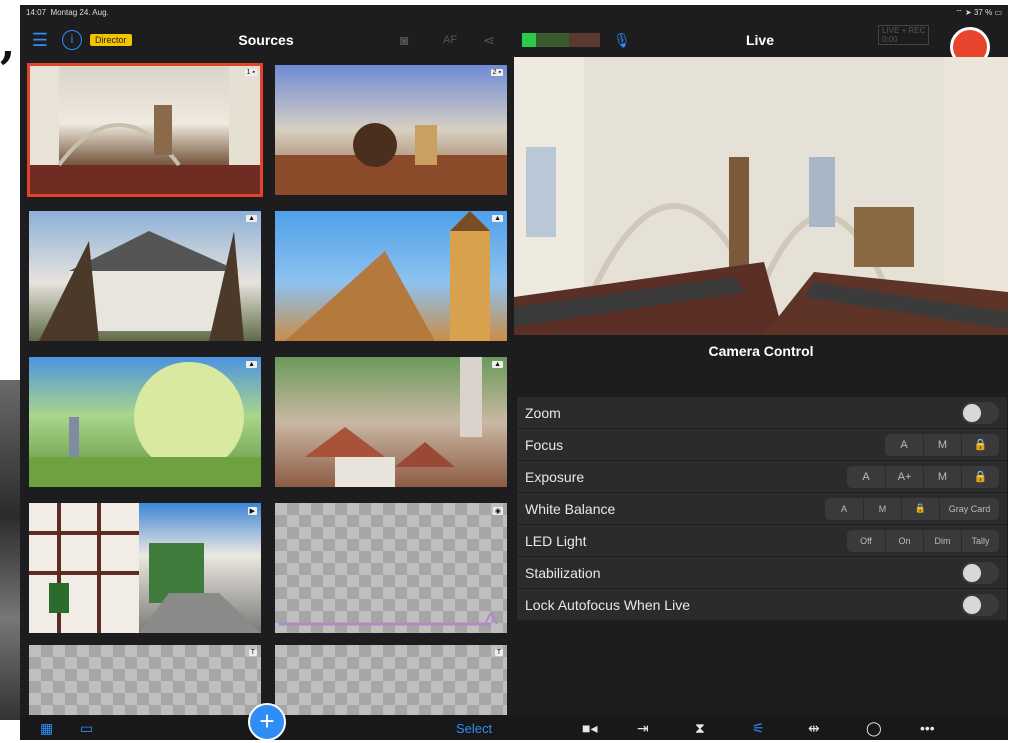 The image size is (1015, 743). I want to click on wifi-icon: ⌔ ➤, so click(963, 12).